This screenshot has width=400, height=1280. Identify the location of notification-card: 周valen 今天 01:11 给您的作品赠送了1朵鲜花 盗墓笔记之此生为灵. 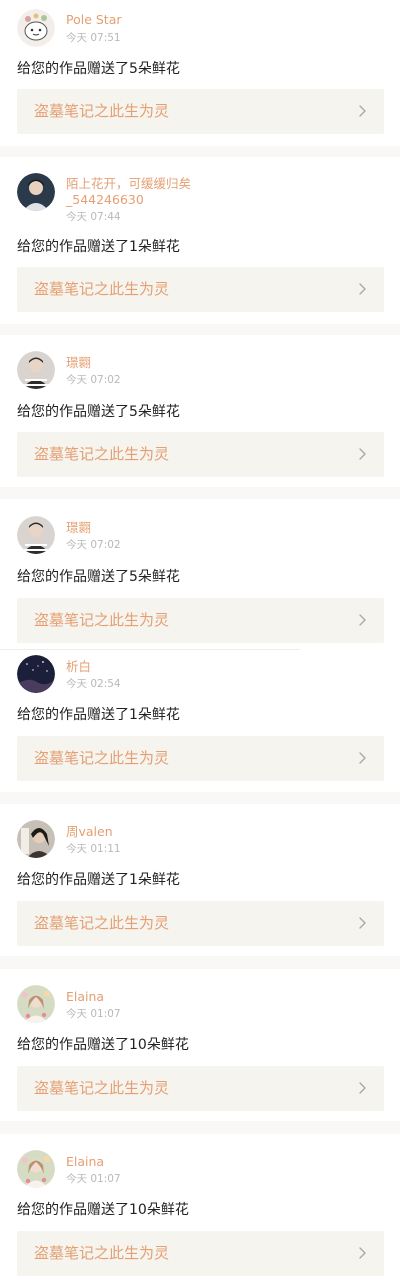
(200, 880).